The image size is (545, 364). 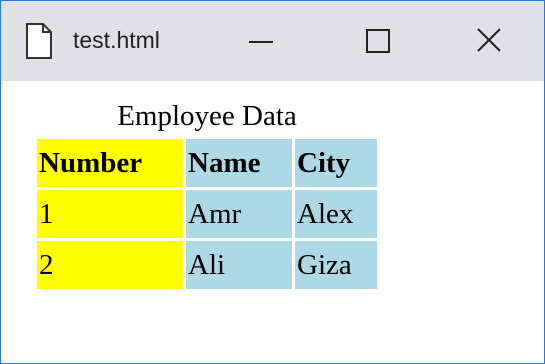 I want to click on header-number: Number, so click(x=110, y=163).